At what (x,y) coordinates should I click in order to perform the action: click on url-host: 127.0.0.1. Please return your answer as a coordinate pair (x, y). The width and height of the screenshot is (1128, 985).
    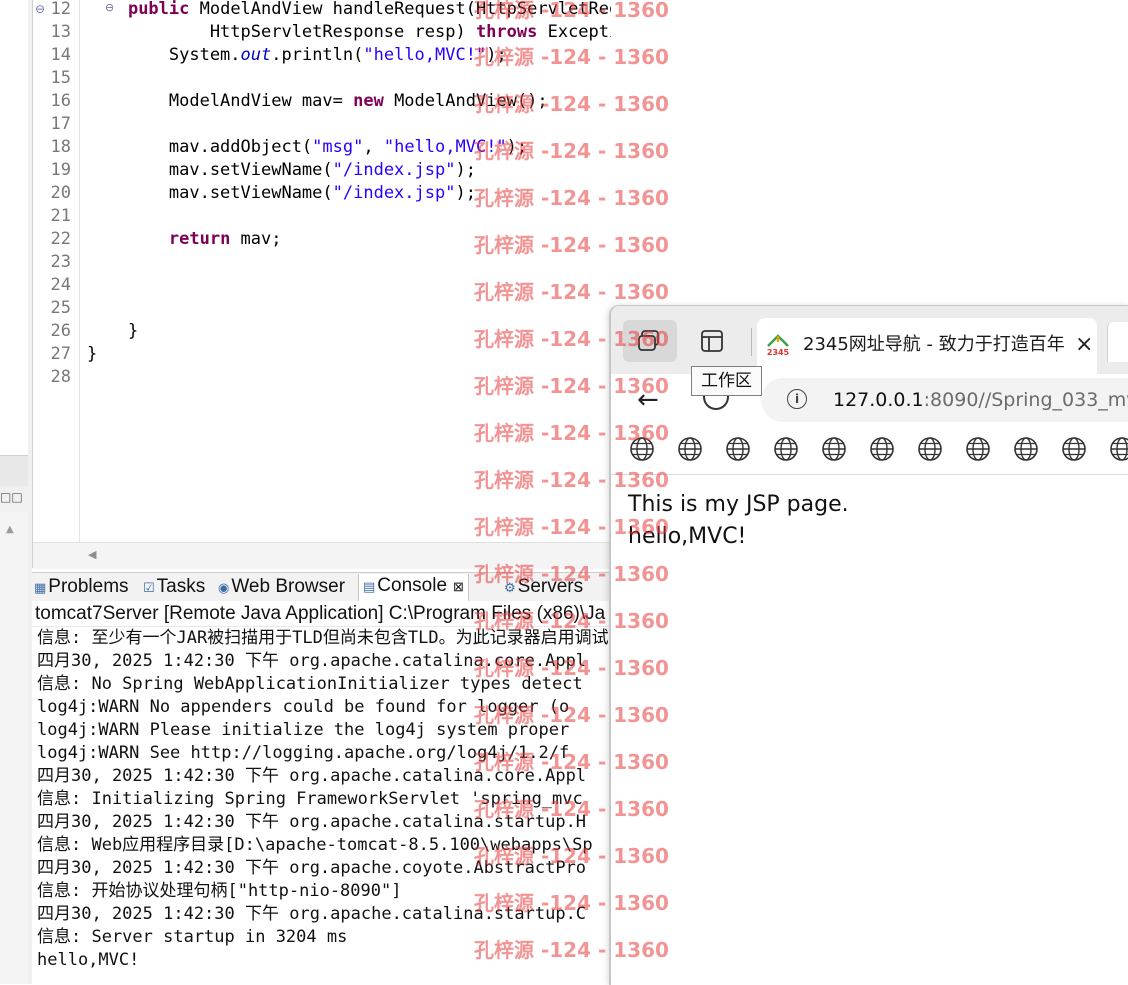
    Looking at the image, I should click on (878, 400).